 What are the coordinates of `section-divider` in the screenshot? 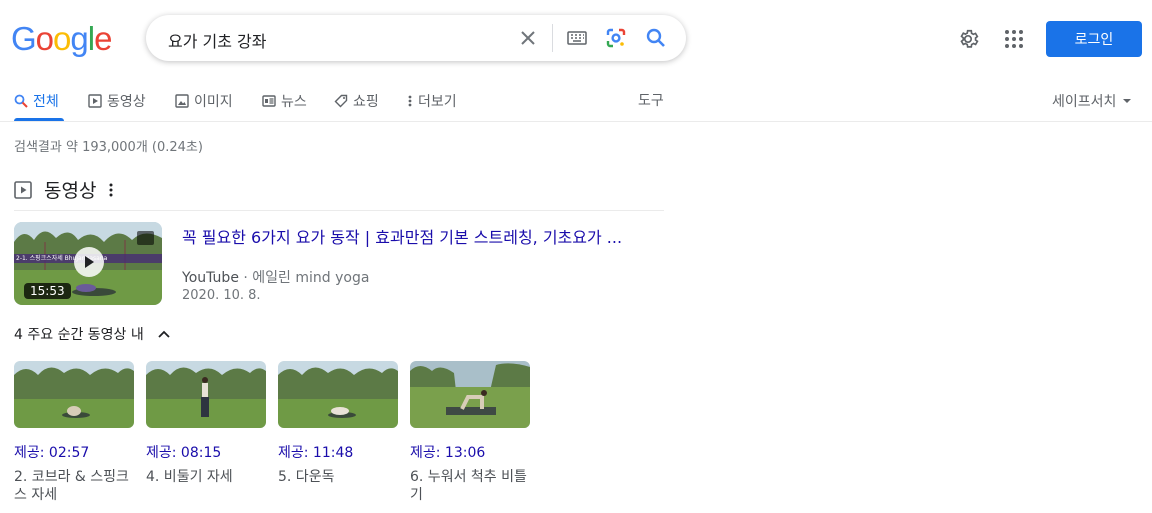 It's located at (339, 210).